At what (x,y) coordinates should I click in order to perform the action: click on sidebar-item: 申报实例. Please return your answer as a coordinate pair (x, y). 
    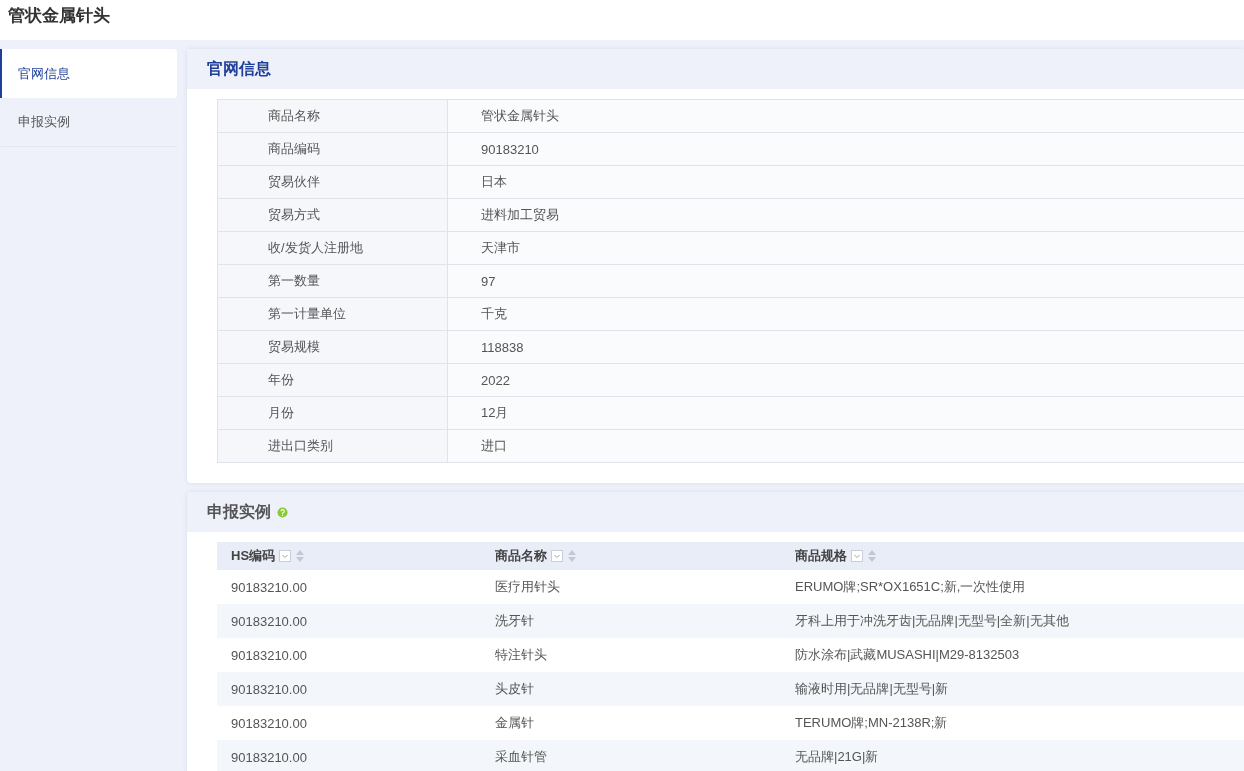
    Looking at the image, I should click on (88, 122).